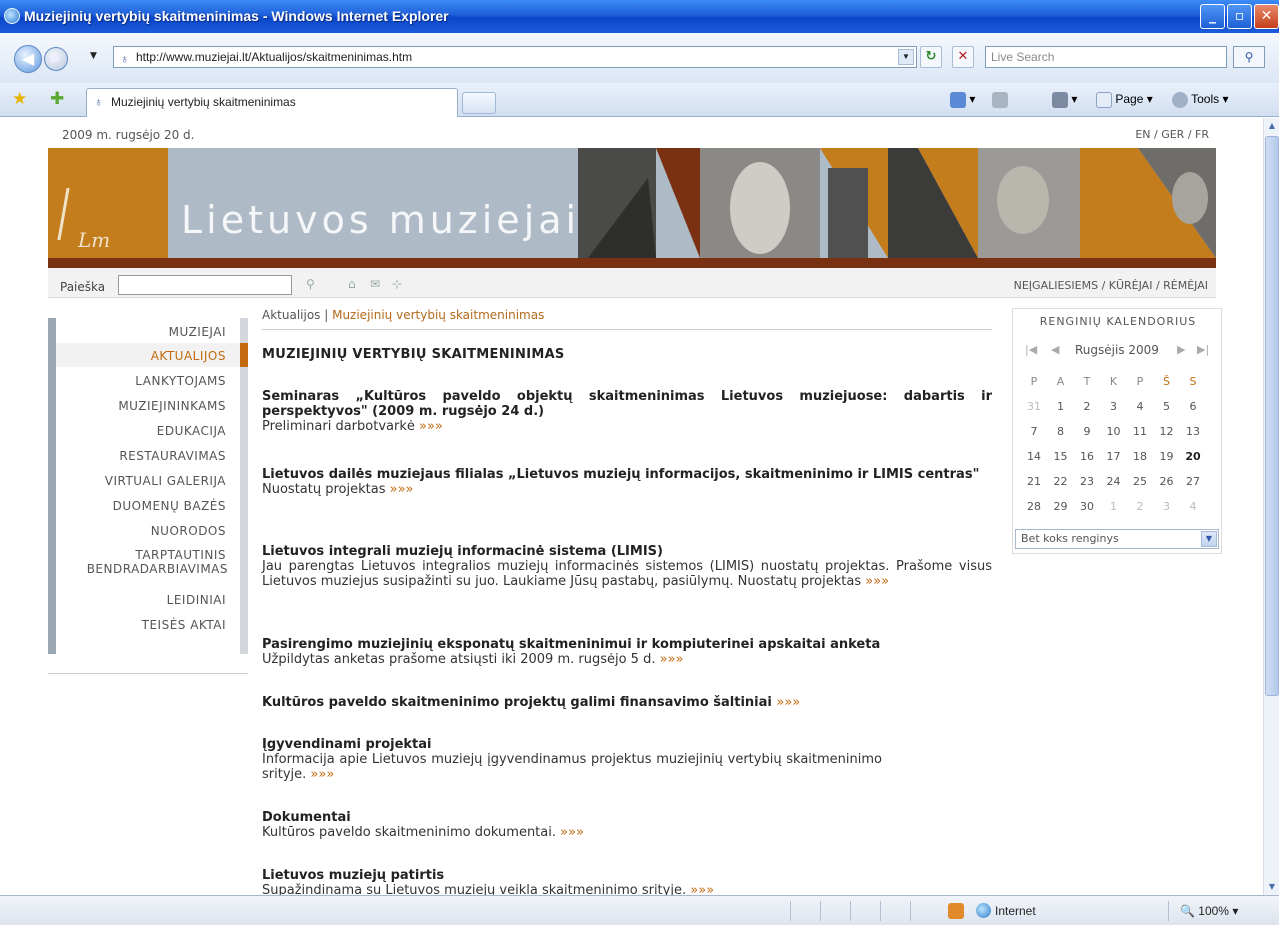 The height and width of the screenshot is (925, 1279). I want to click on live-search-input: Live Search, so click(1106, 57).